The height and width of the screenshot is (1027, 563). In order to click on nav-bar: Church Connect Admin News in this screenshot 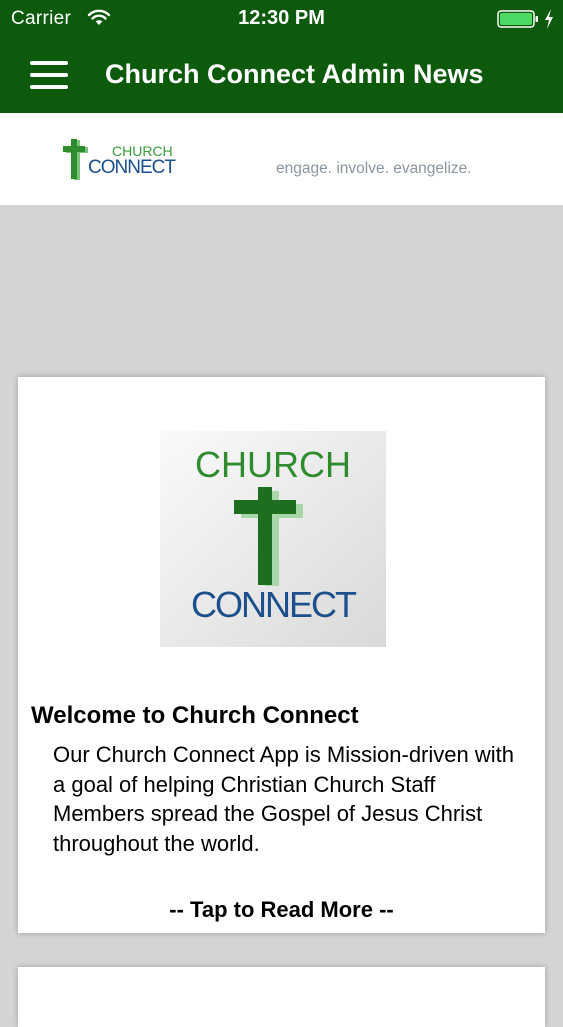, I will do `click(281, 75)`.